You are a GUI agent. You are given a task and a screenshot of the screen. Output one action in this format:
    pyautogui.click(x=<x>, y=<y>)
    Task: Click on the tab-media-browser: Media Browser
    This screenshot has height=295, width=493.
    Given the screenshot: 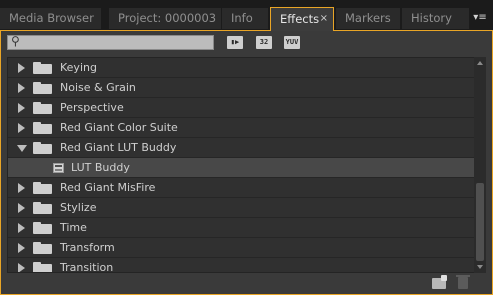 What is the action you would take?
    pyautogui.click(x=50, y=18)
    